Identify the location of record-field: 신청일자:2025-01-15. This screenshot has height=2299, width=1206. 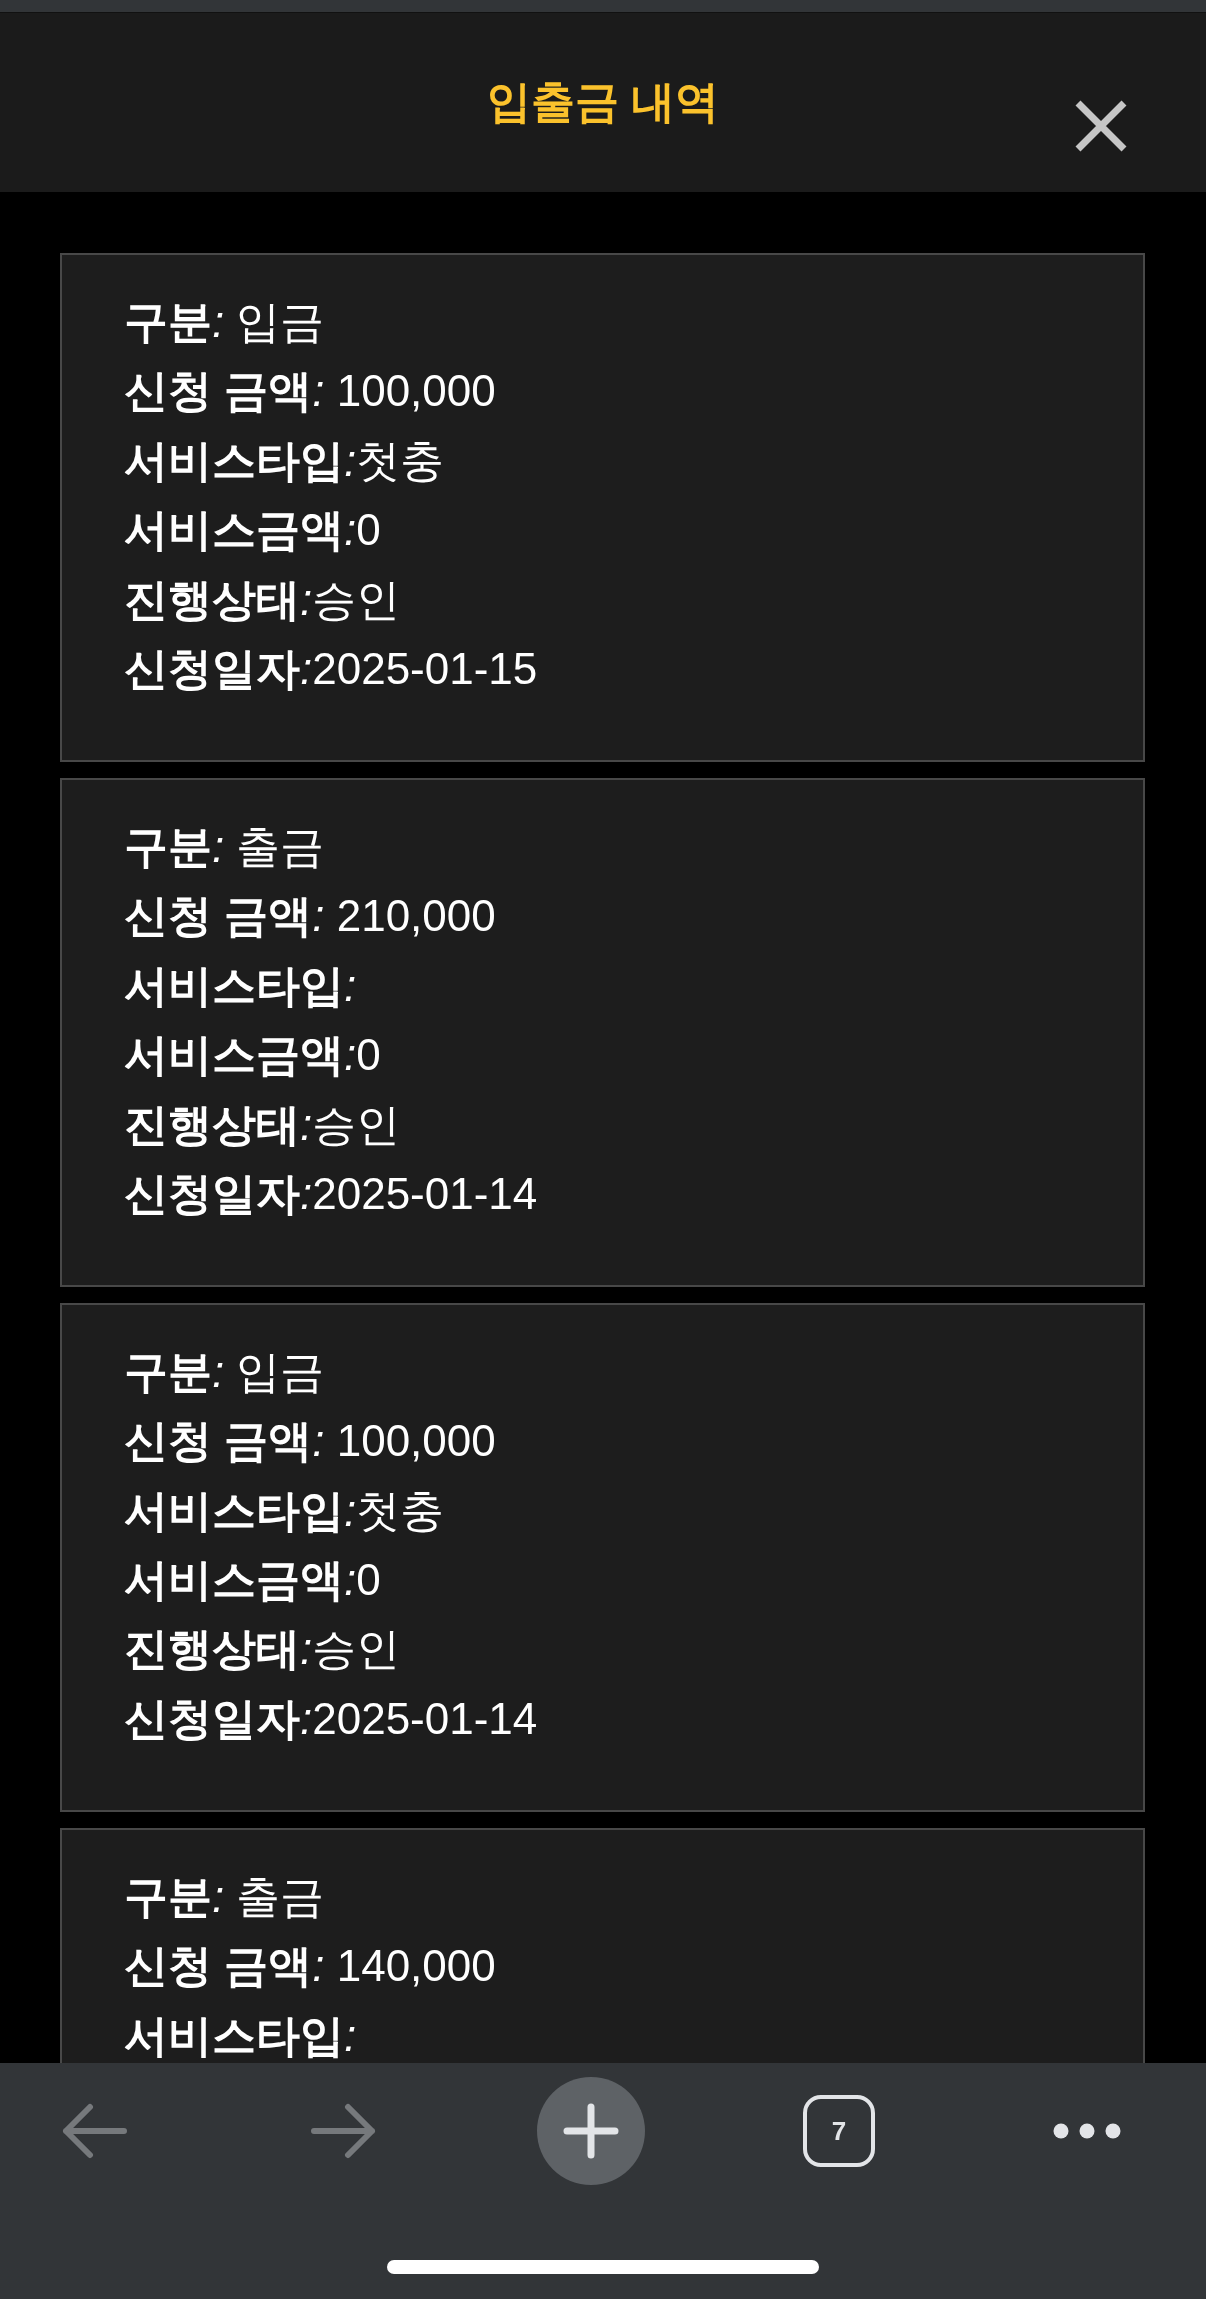
(331, 668).